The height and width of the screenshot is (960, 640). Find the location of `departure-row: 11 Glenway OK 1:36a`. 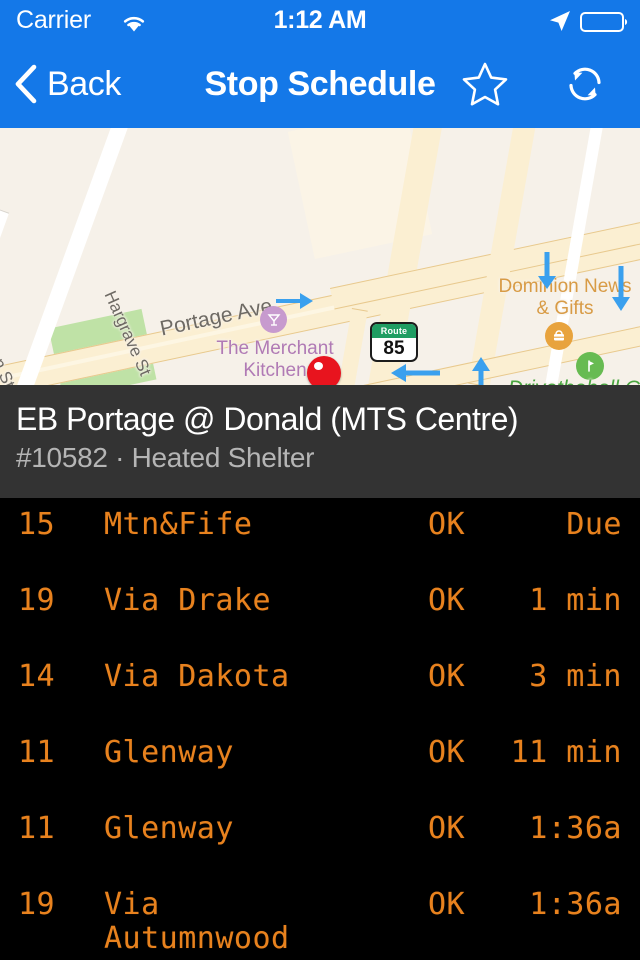

departure-row: 11 Glenway OK 1:36a is located at coordinates (320, 840).